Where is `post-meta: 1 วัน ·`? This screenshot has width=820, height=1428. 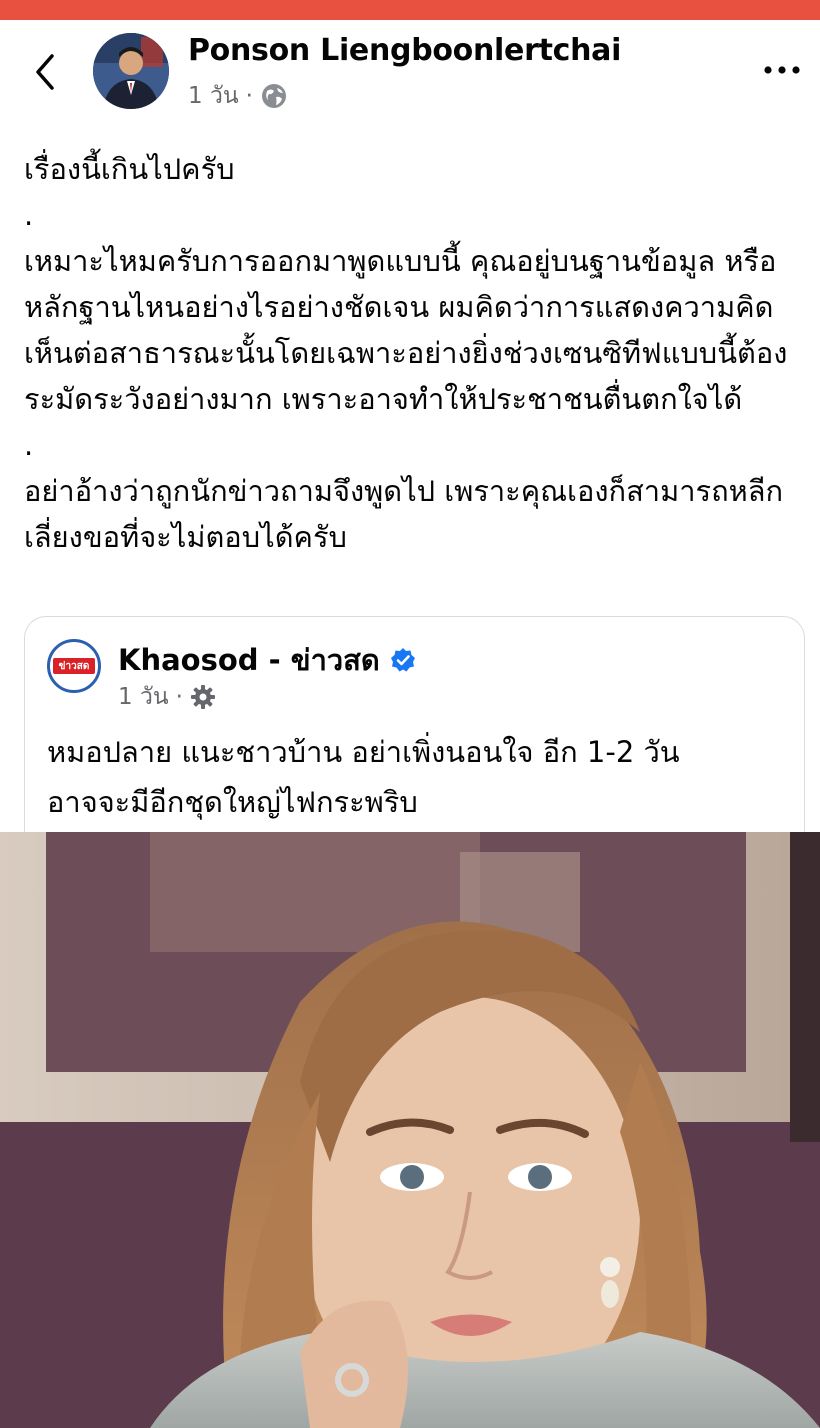
post-meta: 1 วัน · is located at coordinates (238, 96).